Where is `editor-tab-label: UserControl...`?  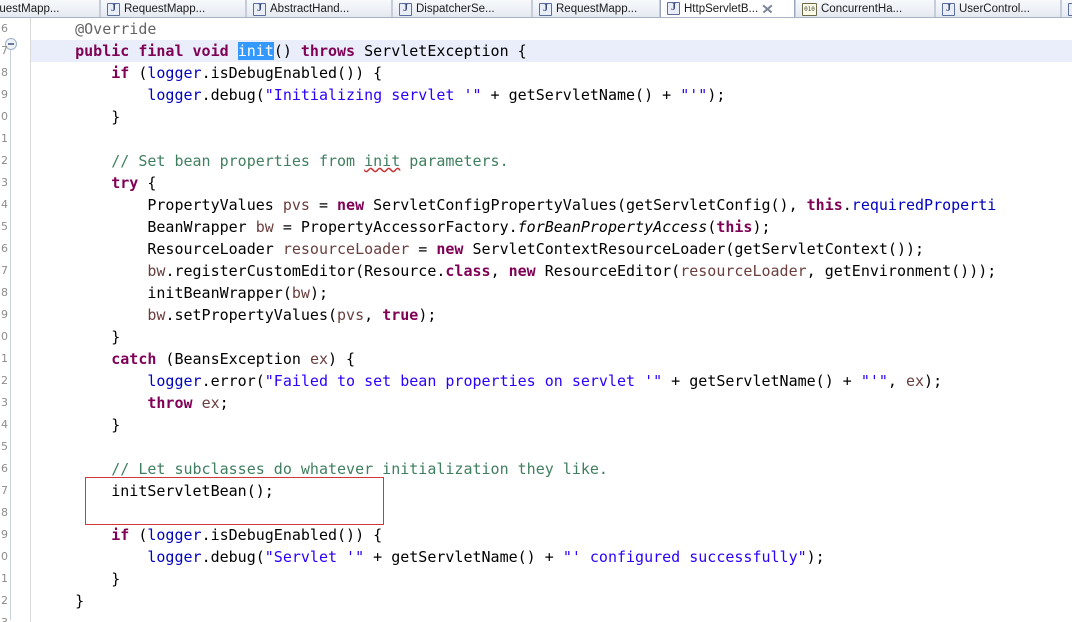
editor-tab-label: UserControl... is located at coordinates (994, 9).